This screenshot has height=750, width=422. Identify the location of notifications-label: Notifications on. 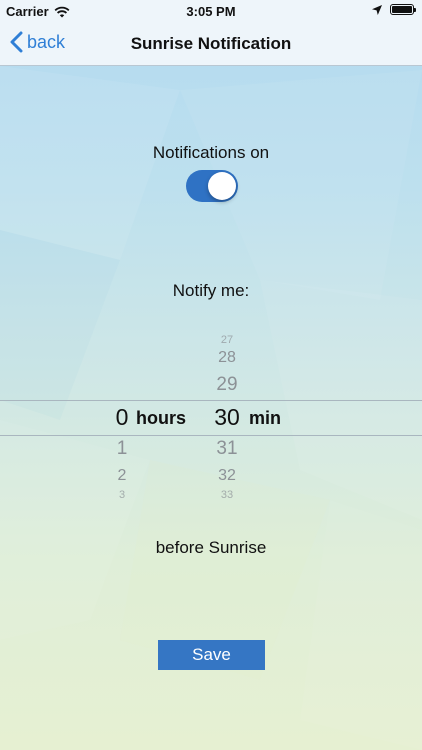
(211, 152).